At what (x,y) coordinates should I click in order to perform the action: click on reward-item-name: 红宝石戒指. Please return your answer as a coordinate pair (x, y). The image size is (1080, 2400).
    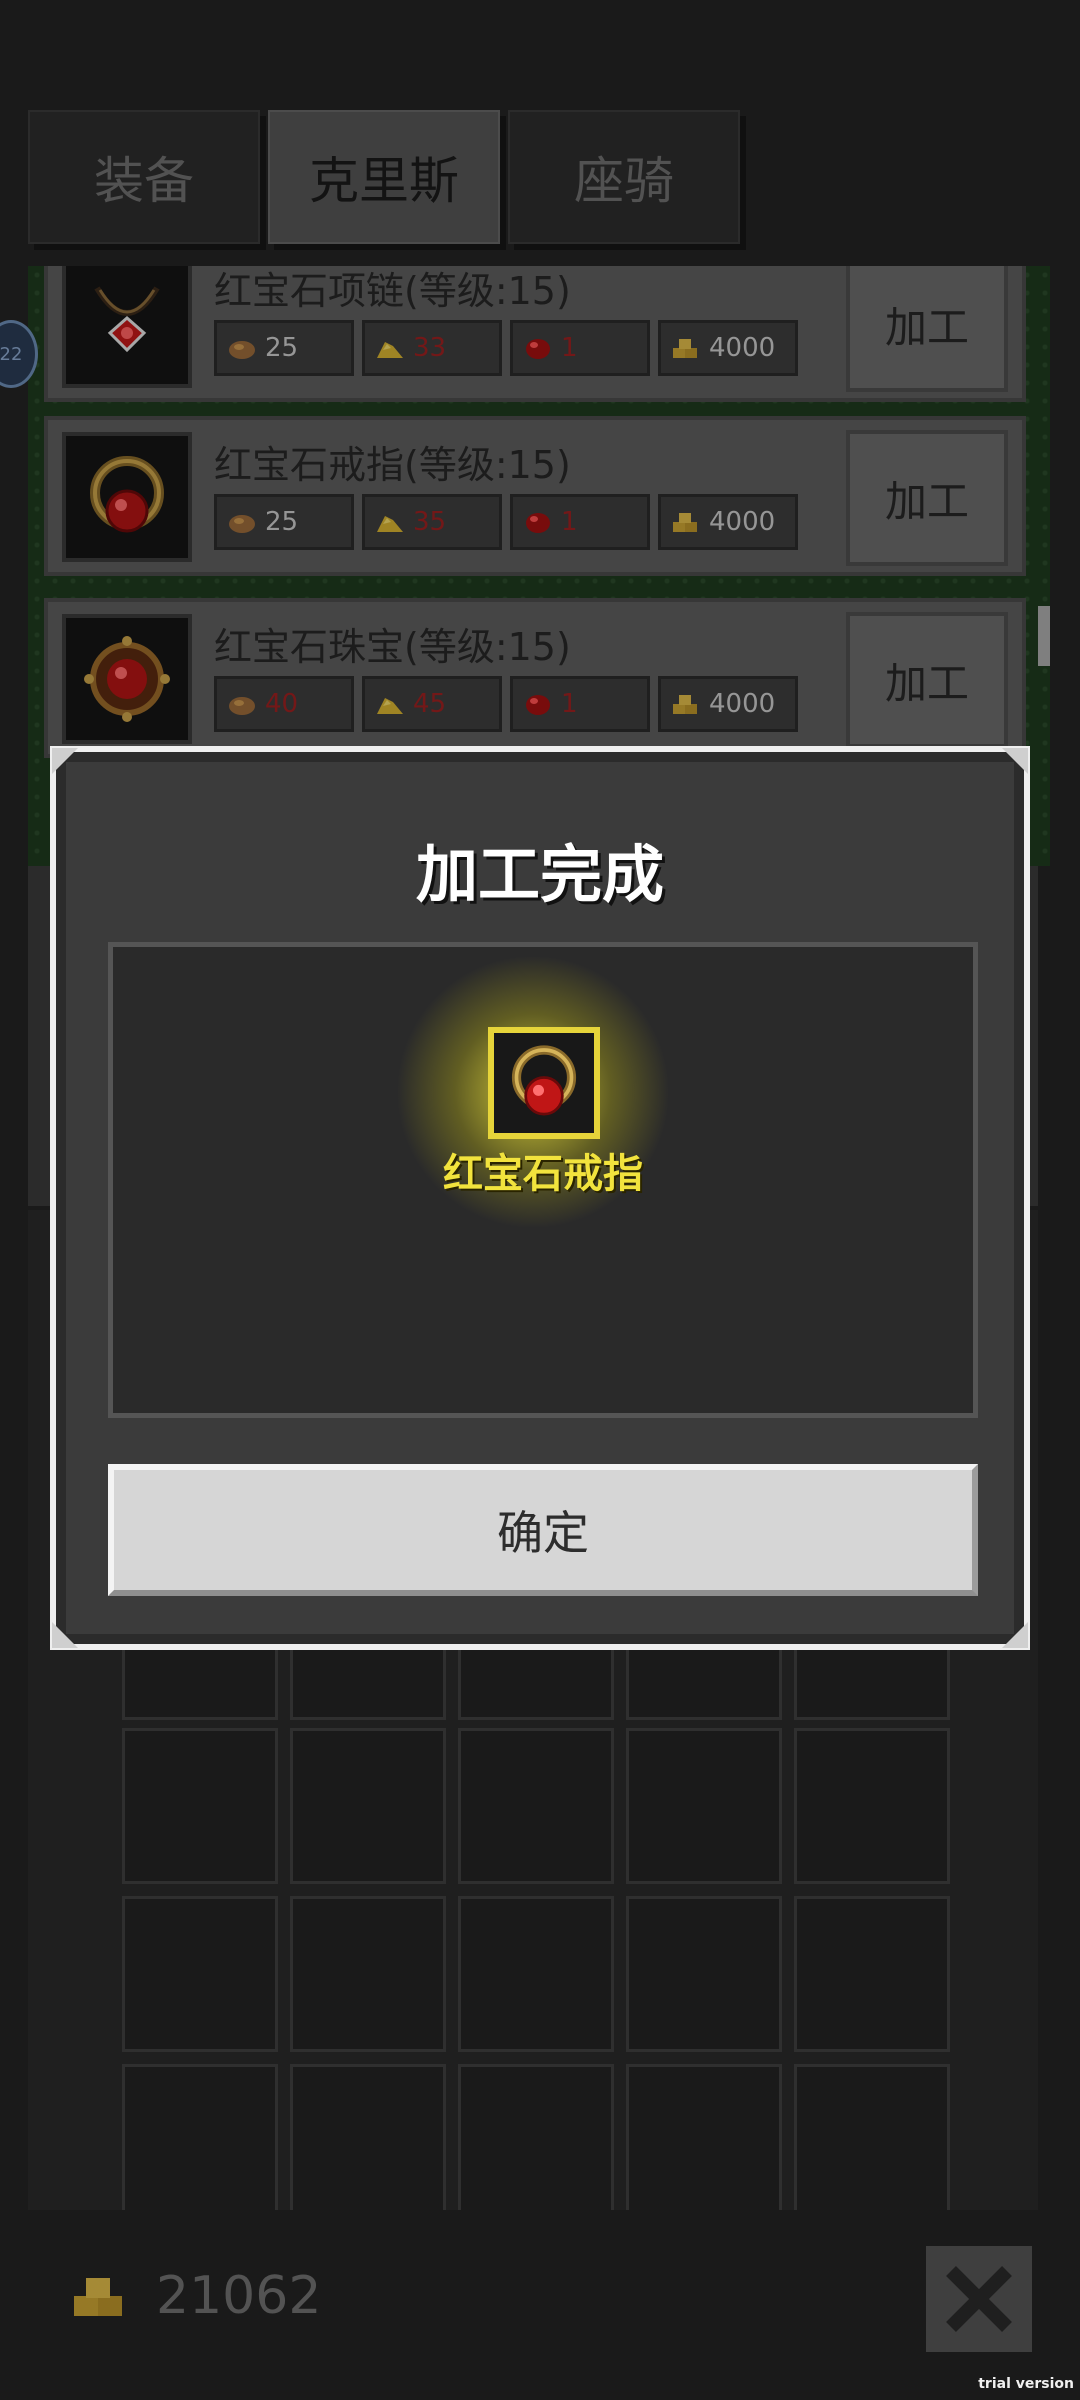
    Looking at the image, I should click on (543, 1174).